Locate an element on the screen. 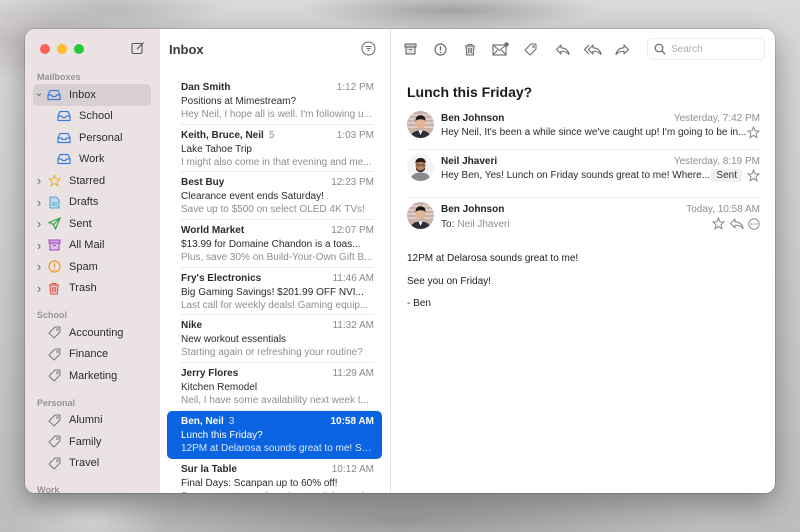 Image resolution: width=800 pixels, height=532 pixels. thread-count: 5 is located at coordinates (271, 135).